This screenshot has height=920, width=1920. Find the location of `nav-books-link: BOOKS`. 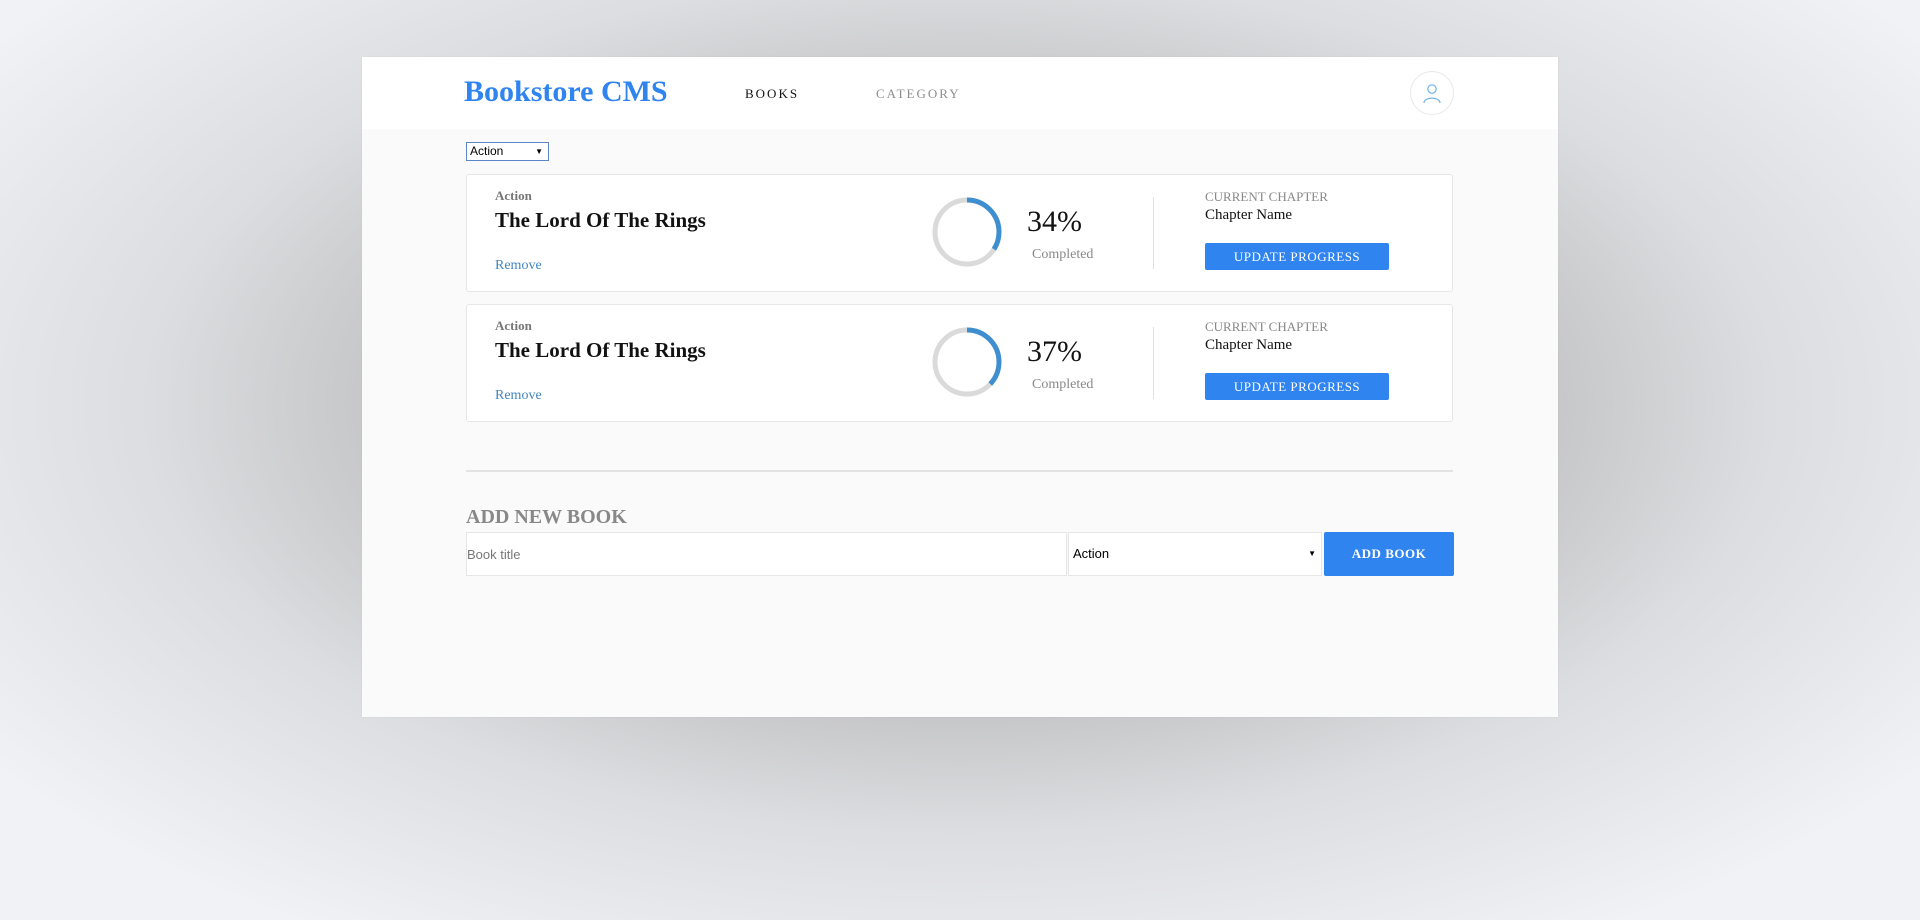

nav-books-link: BOOKS is located at coordinates (772, 94).